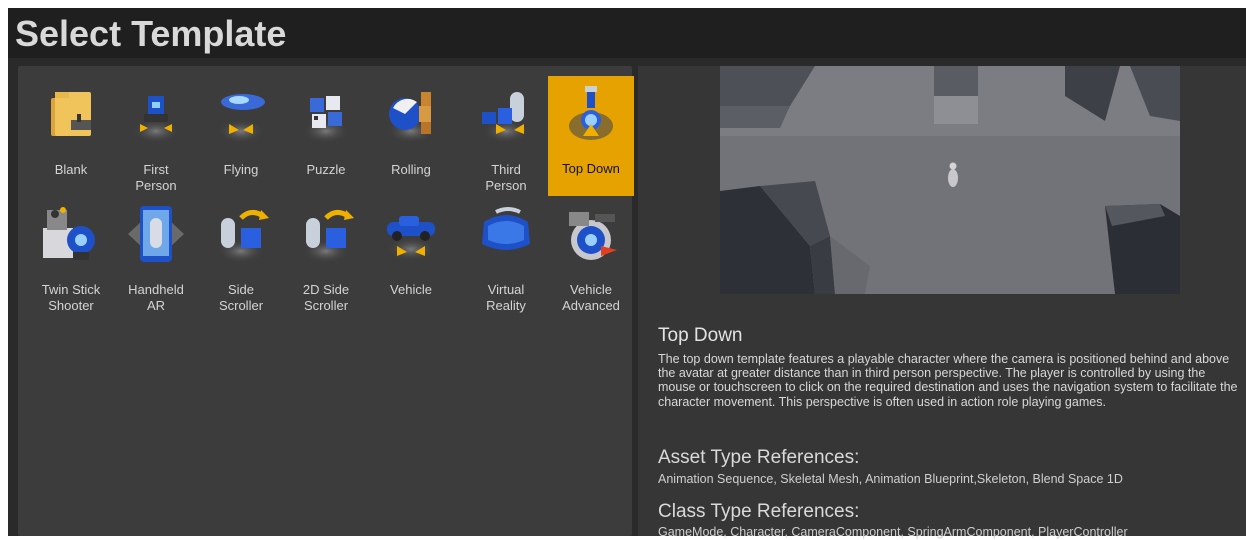  I want to click on template-tile-4: Rolling, so click(411, 136).